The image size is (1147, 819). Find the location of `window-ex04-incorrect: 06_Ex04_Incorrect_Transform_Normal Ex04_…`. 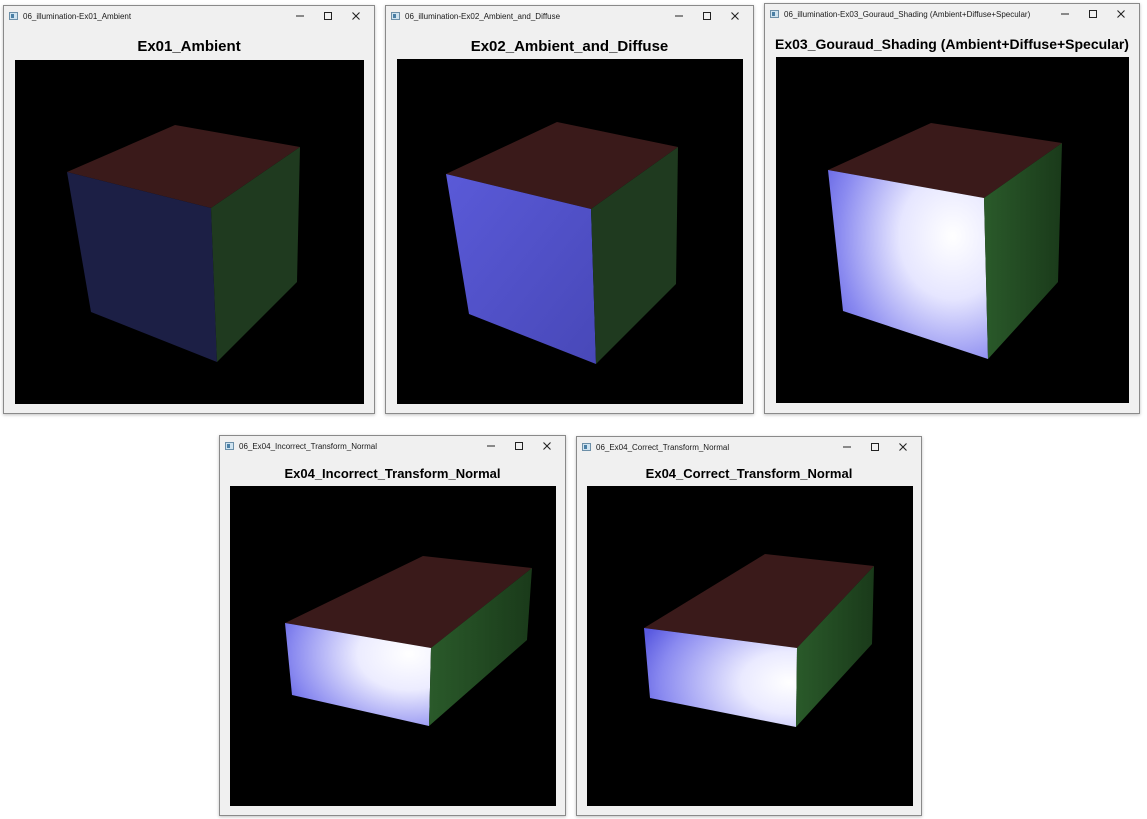

window-ex04-incorrect: 06_Ex04_Incorrect_Transform_Normal Ex04_… is located at coordinates (392, 625).